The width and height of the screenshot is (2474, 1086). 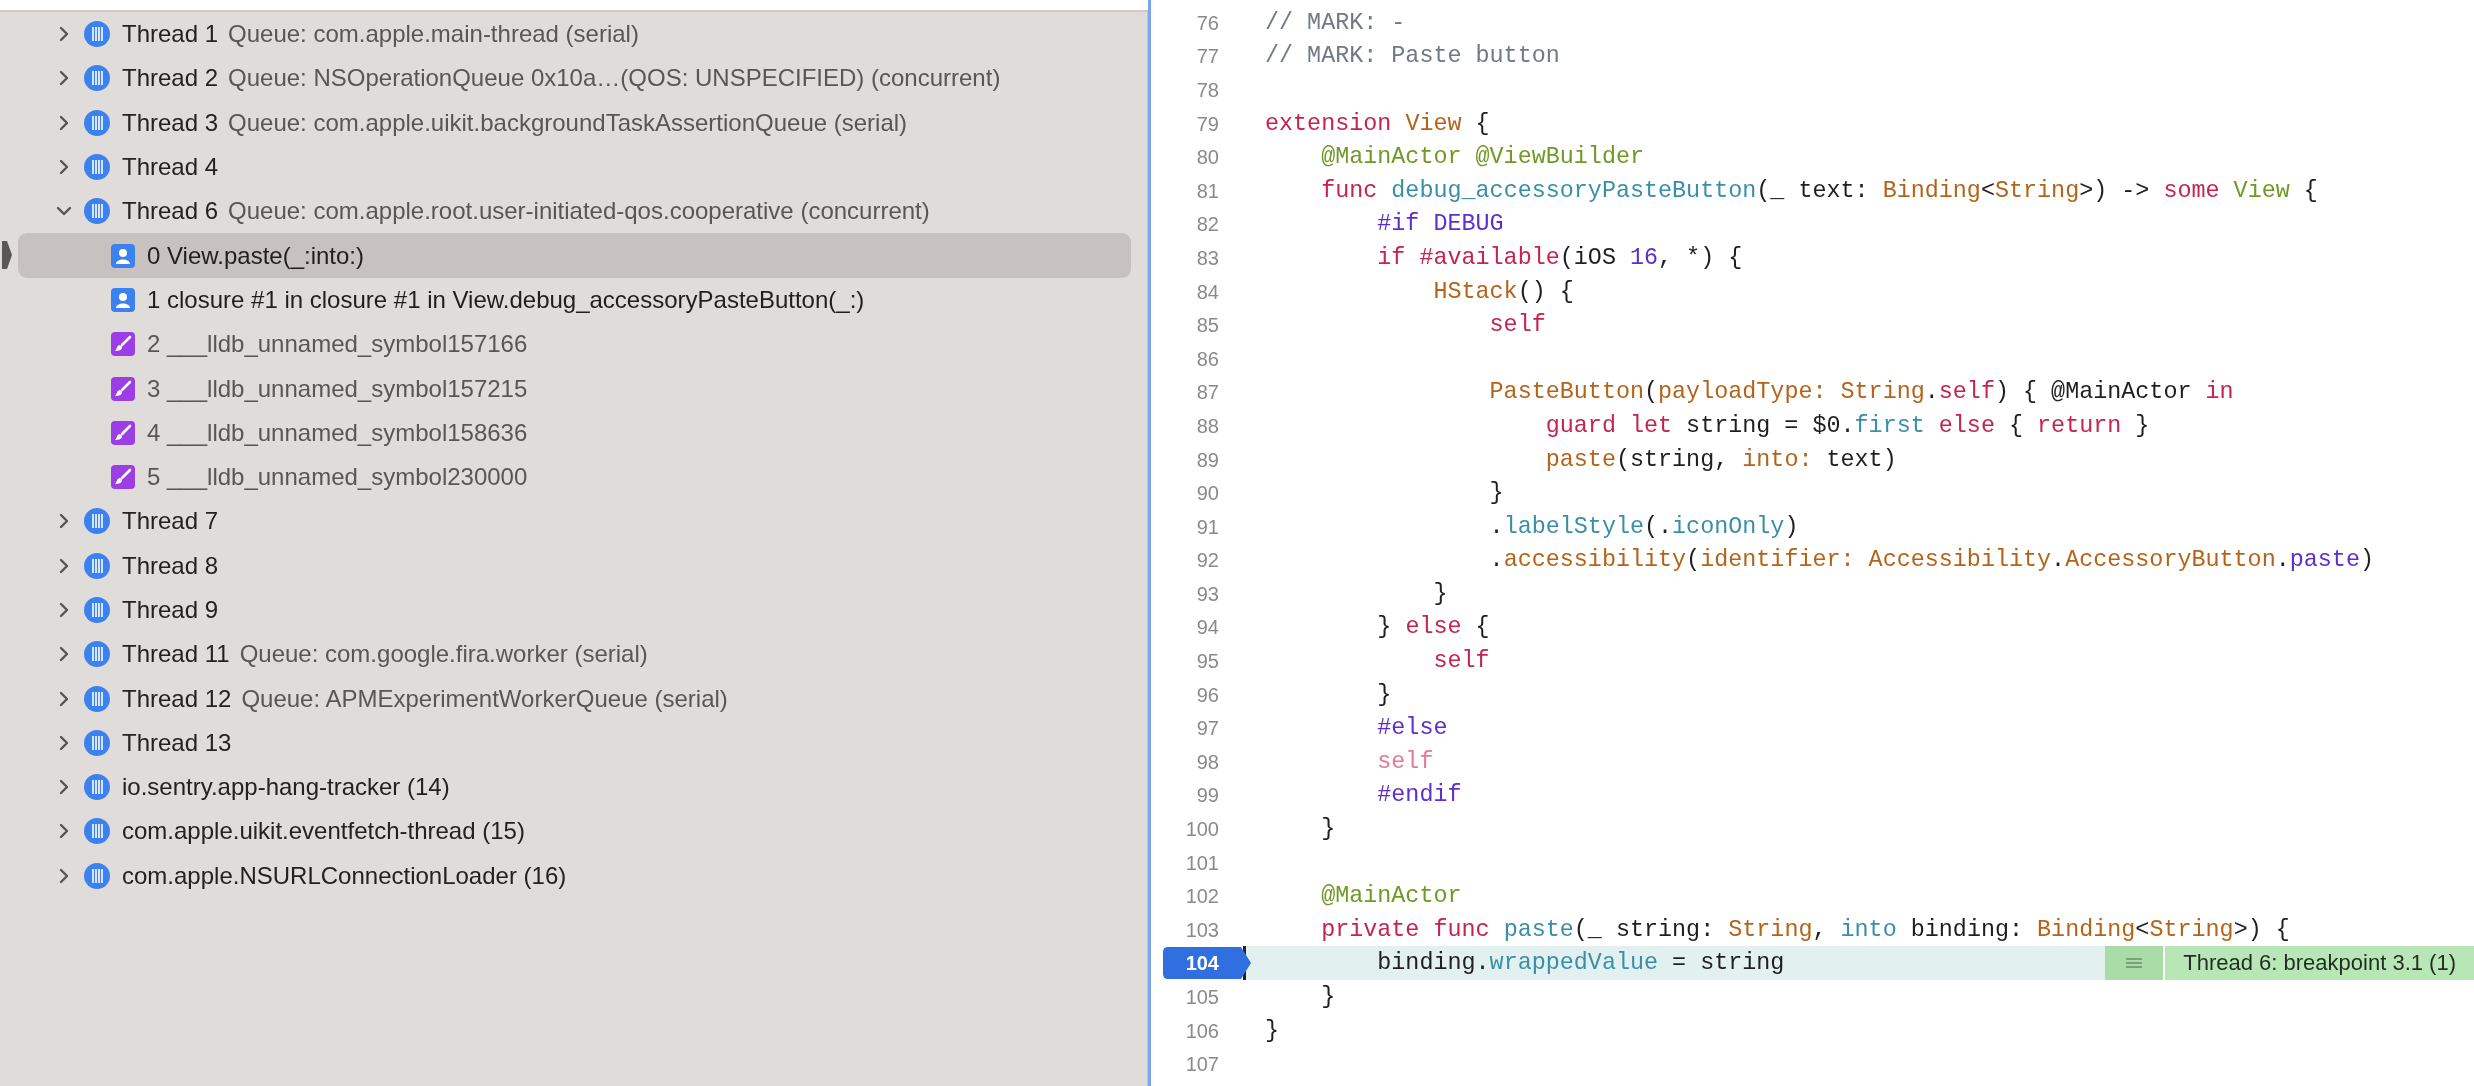 What do you see at coordinates (1202, 1031) in the screenshot?
I see `line-number: 106` at bounding box center [1202, 1031].